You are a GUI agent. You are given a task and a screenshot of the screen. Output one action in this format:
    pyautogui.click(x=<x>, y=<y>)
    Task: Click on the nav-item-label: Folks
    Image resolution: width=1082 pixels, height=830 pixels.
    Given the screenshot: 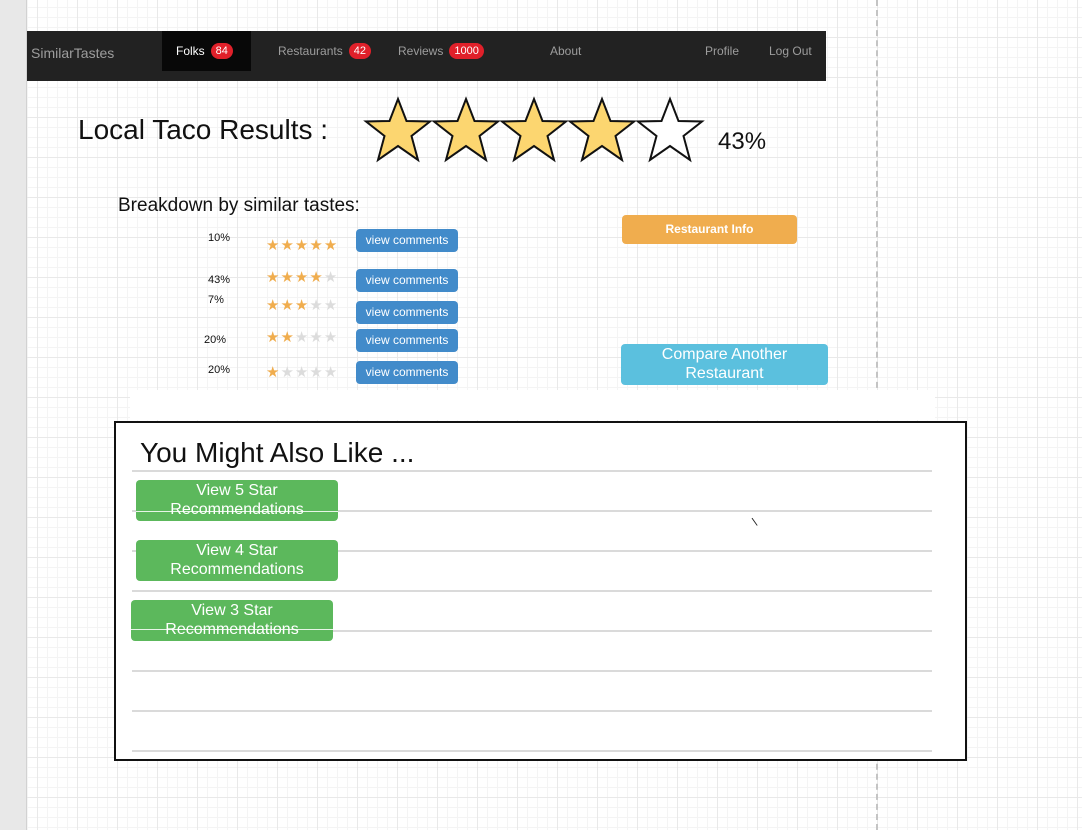 What is the action you would take?
    pyautogui.click(x=190, y=51)
    